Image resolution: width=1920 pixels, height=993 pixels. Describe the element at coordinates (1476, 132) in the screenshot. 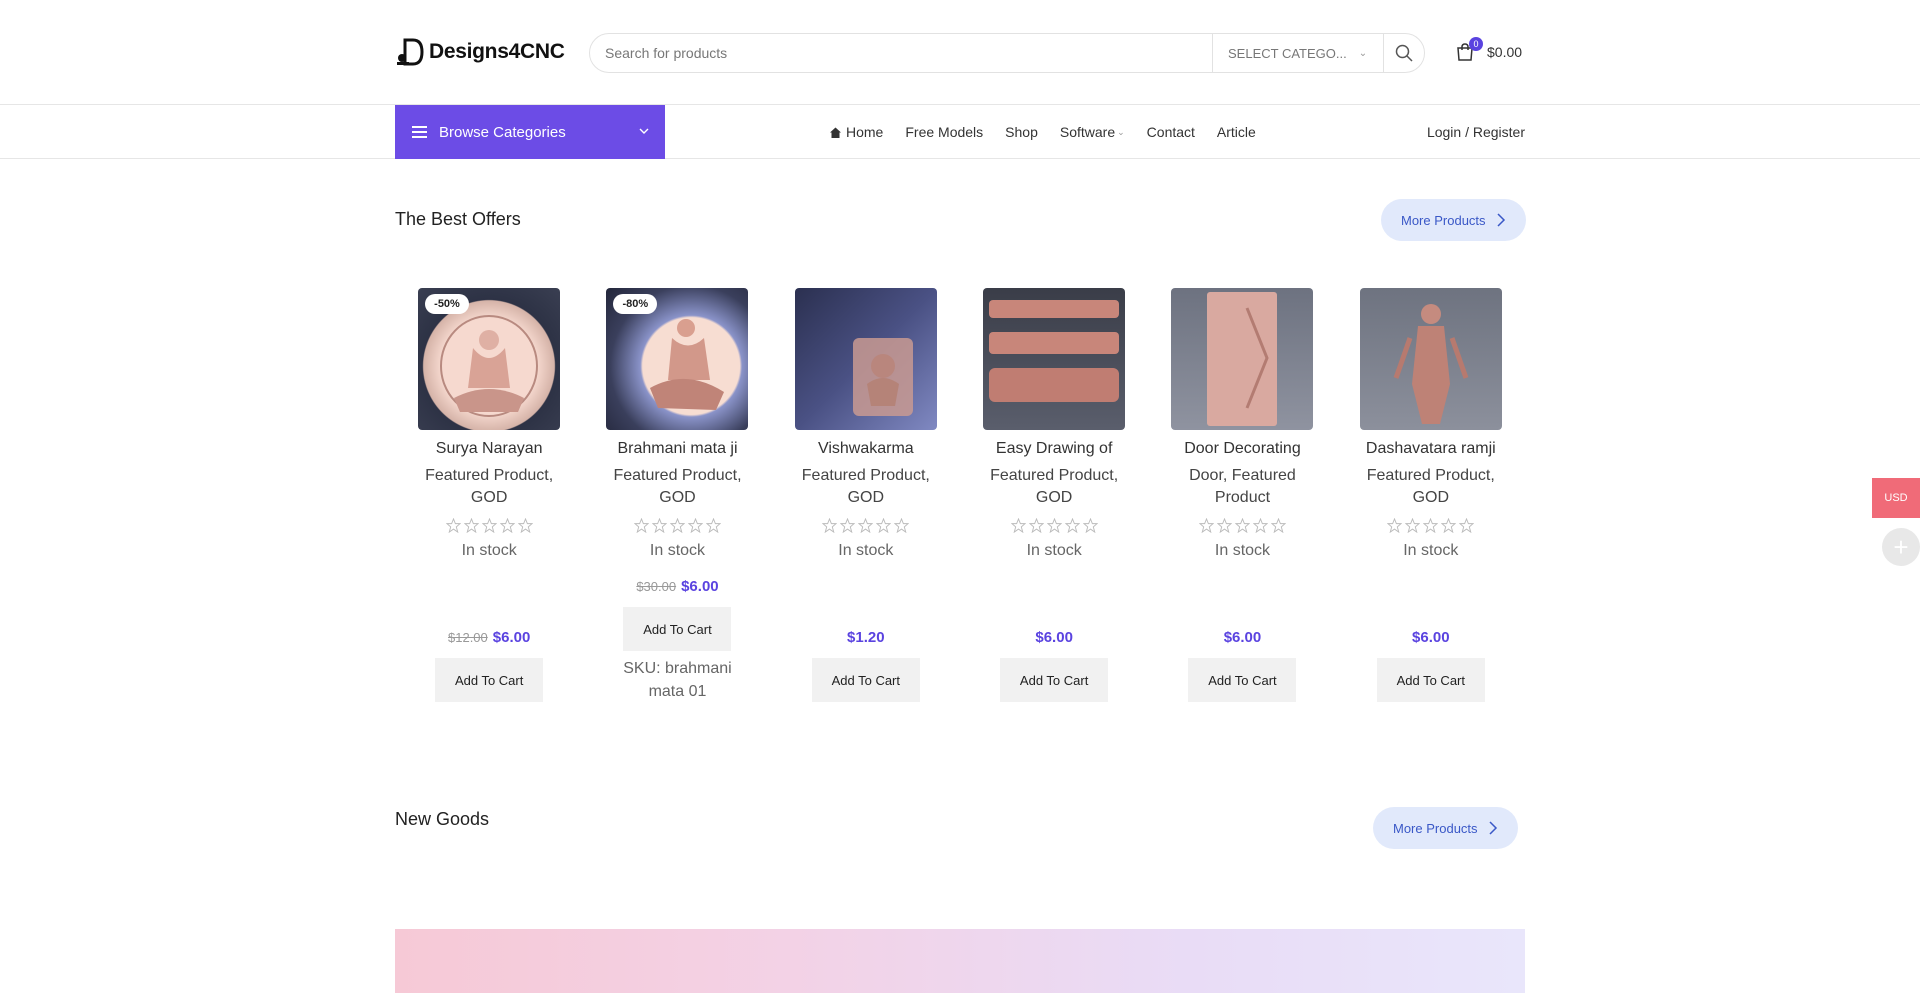

I see `login-register-link: Login / Register` at that location.